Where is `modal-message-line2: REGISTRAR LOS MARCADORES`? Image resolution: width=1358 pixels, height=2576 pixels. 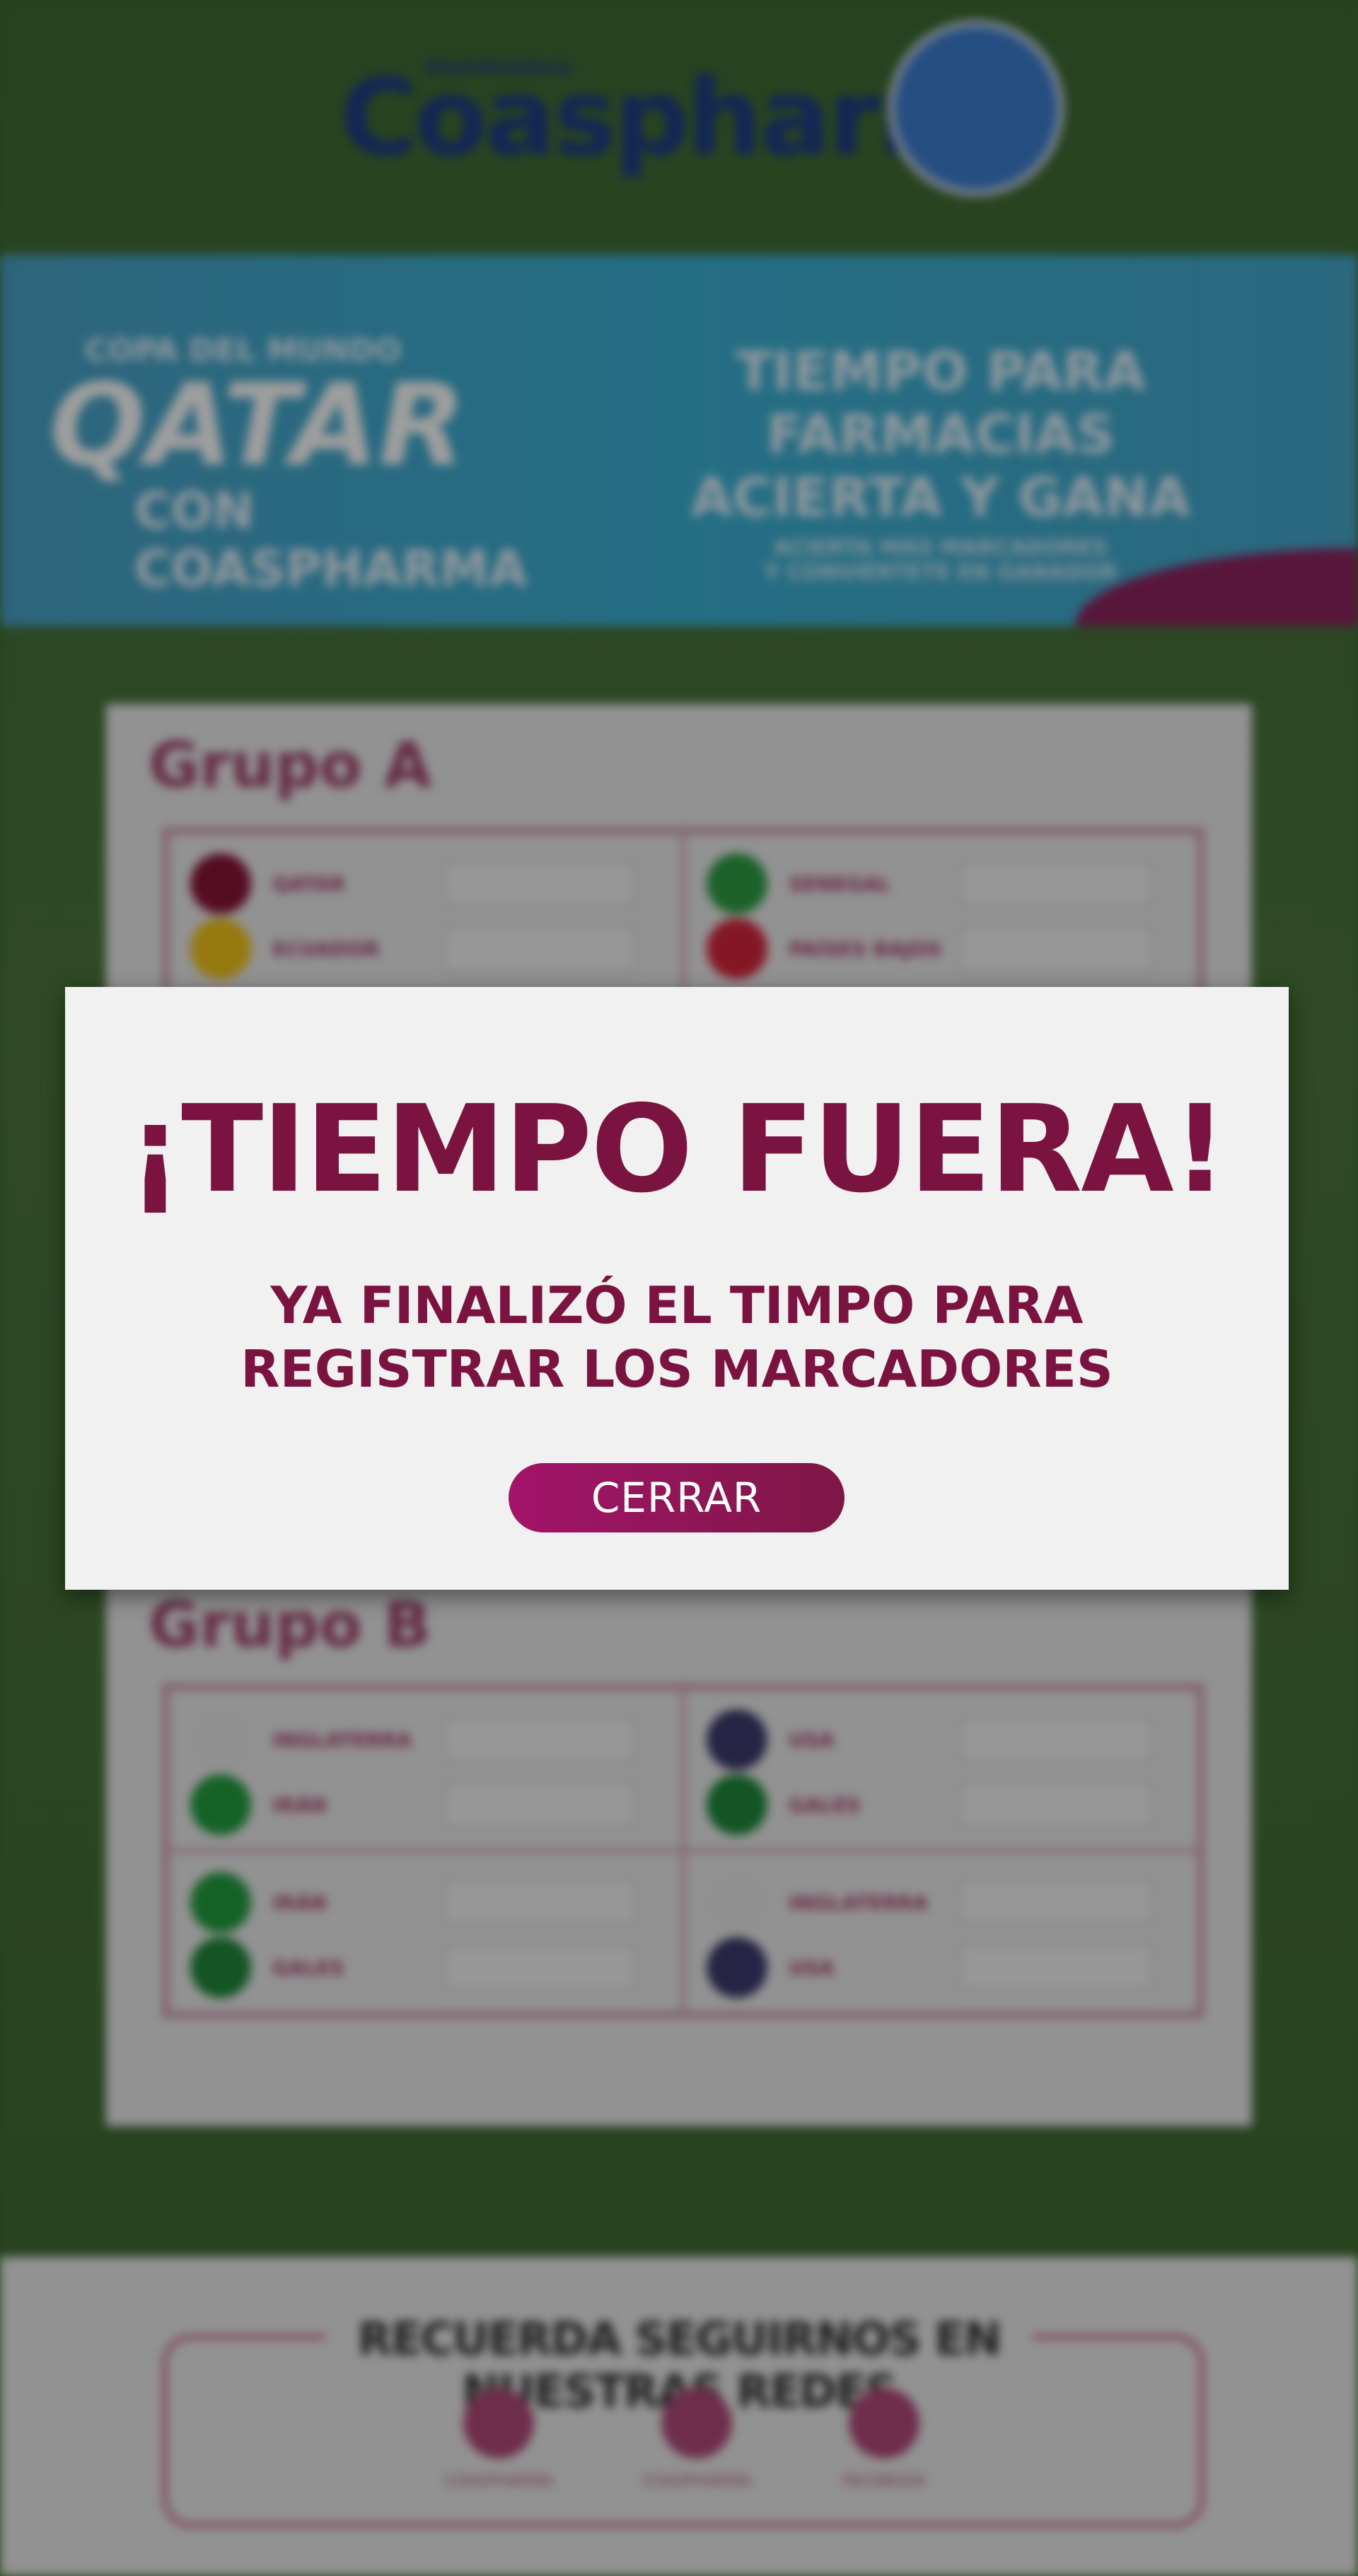
modal-message-line2: REGISTRAR LOS MARCADORES is located at coordinates (676, 1369).